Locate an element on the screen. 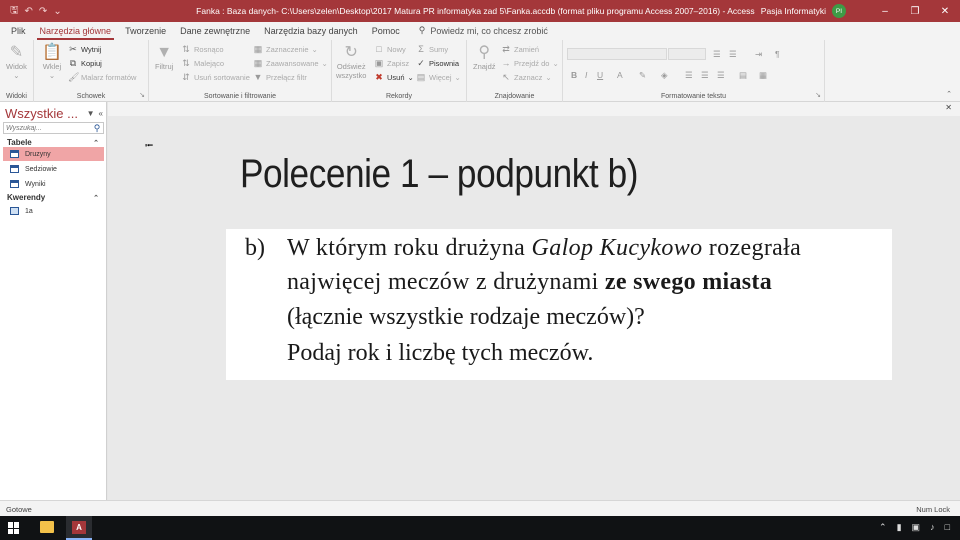  sort-descending-button: ⇅ Malejąco is located at coordinates (202, 63).